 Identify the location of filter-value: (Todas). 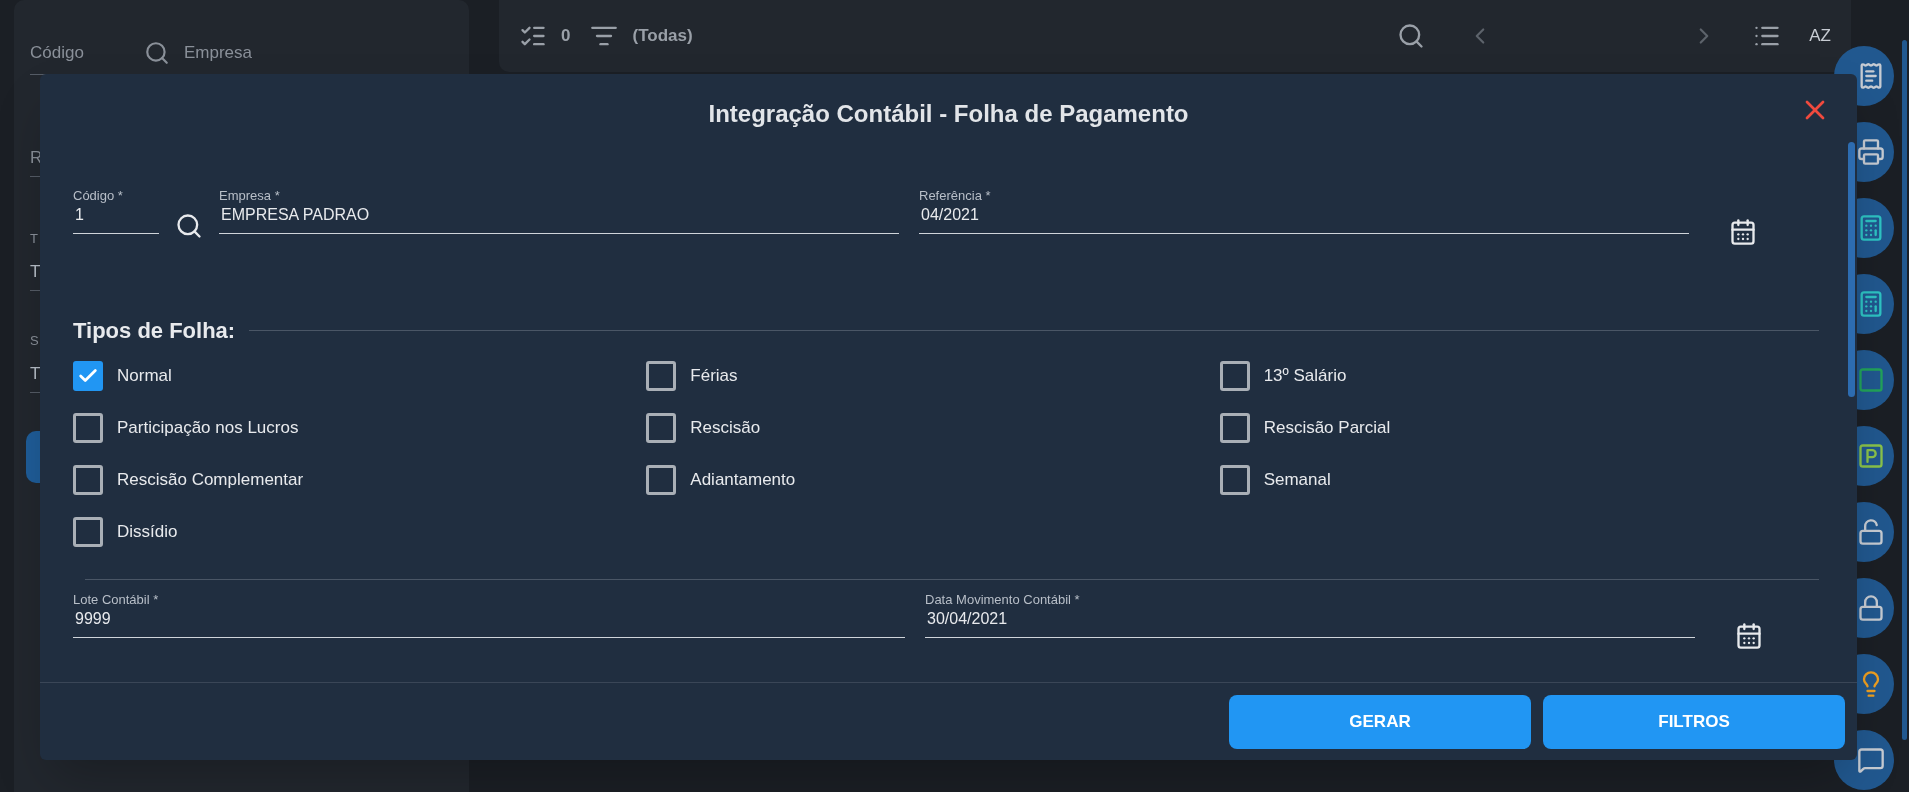
(662, 36).